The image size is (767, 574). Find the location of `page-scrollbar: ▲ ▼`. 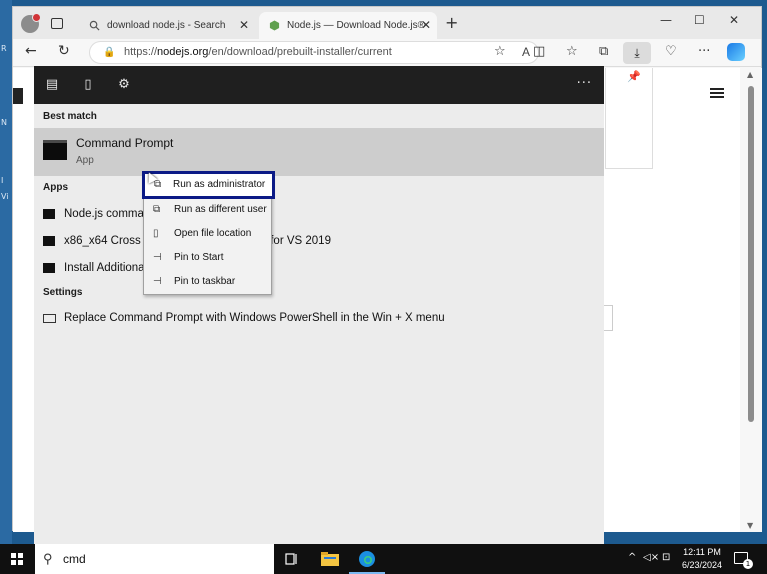

page-scrollbar: ▲ ▼ is located at coordinates (751, 300).